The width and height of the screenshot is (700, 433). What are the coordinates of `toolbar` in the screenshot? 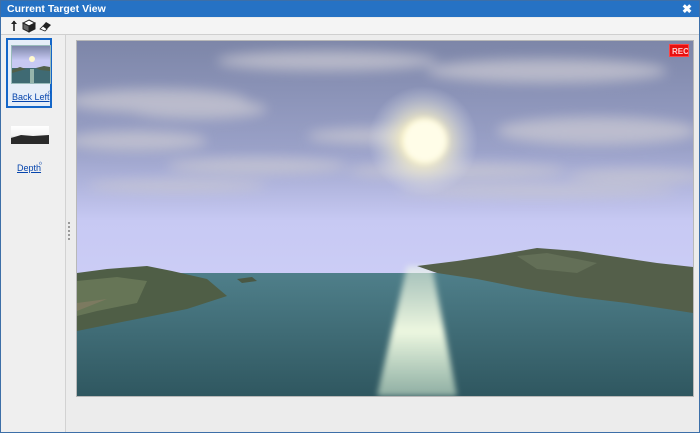 It's located at (350, 26).